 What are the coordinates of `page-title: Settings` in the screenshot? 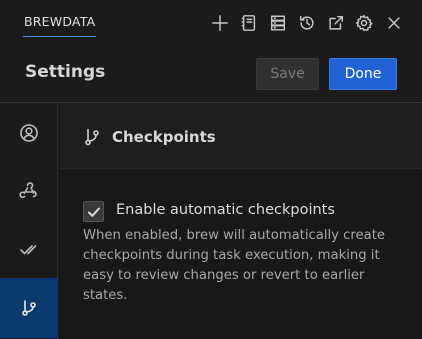 It's located at (65, 72).